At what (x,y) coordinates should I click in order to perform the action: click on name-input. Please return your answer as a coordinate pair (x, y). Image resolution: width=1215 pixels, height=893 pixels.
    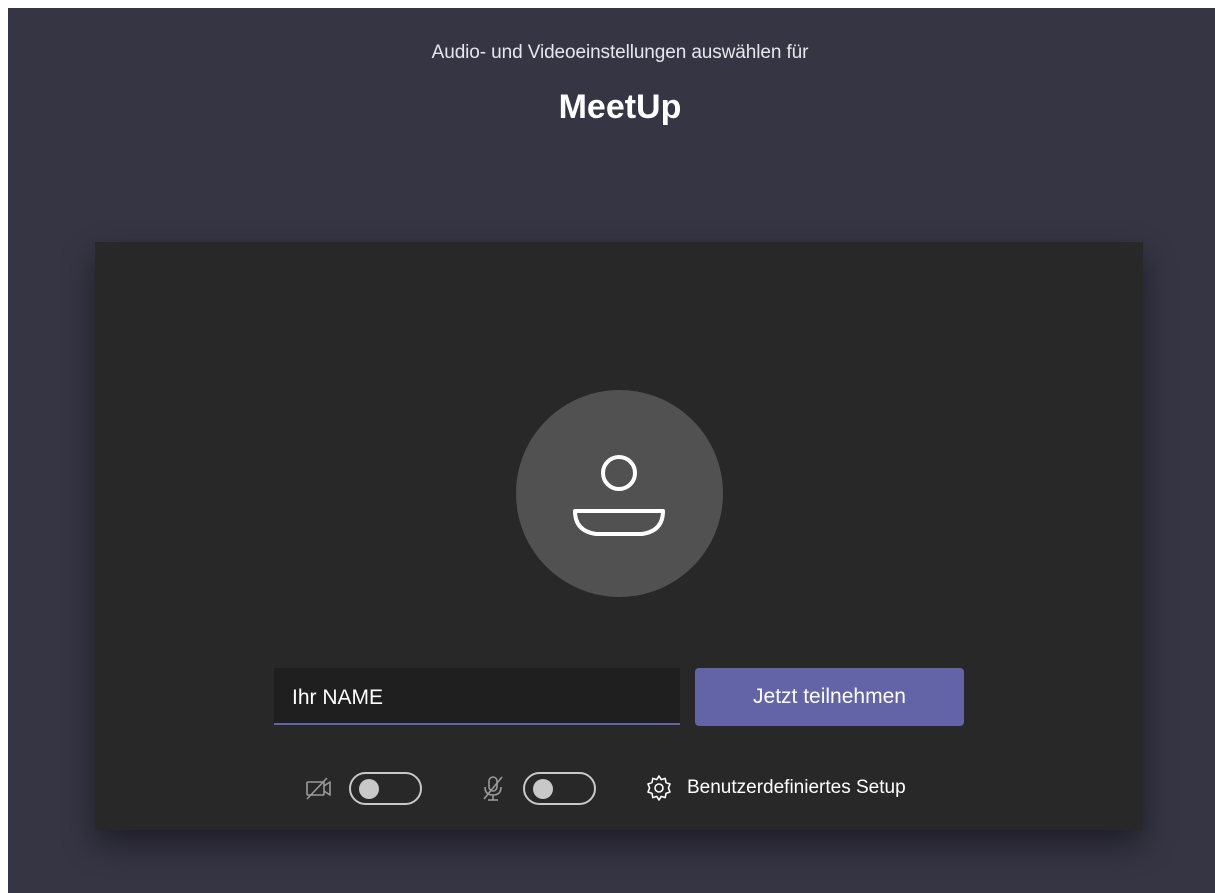
    Looking at the image, I should click on (477, 695).